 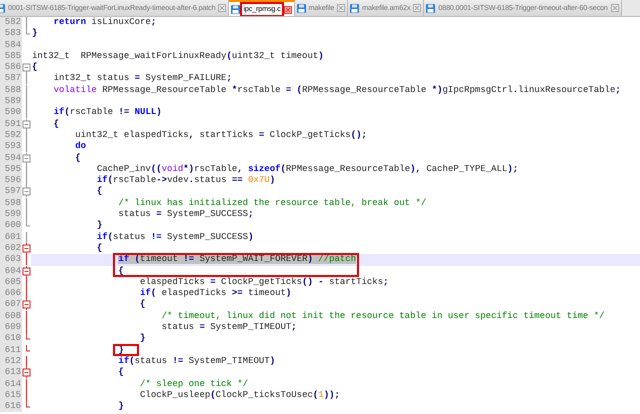 I want to click on line-number: 615, so click(x=11, y=396).